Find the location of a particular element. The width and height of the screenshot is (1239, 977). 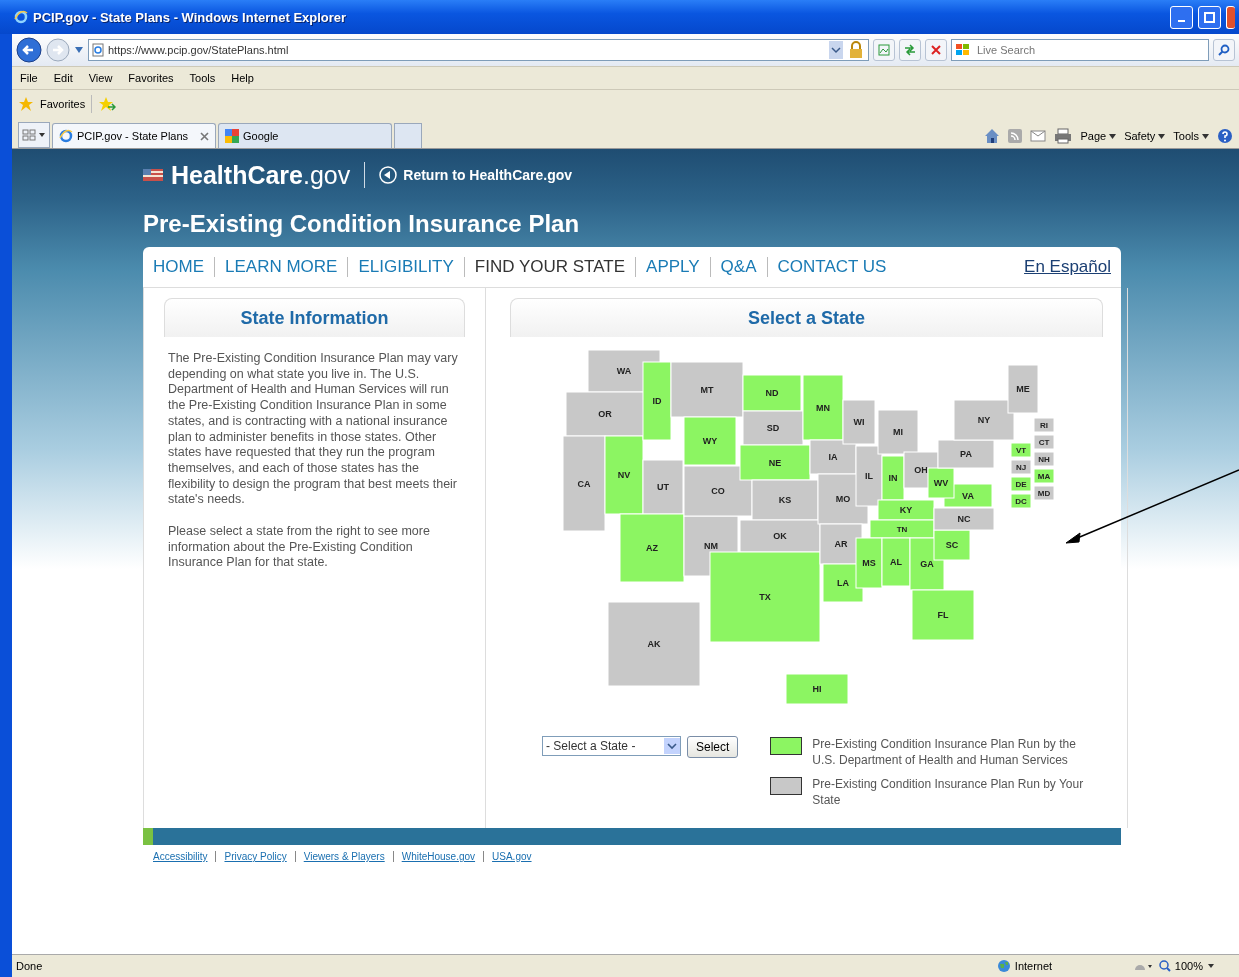

browser-tab: PCIP.gov - State Plans is located at coordinates (134, 135).